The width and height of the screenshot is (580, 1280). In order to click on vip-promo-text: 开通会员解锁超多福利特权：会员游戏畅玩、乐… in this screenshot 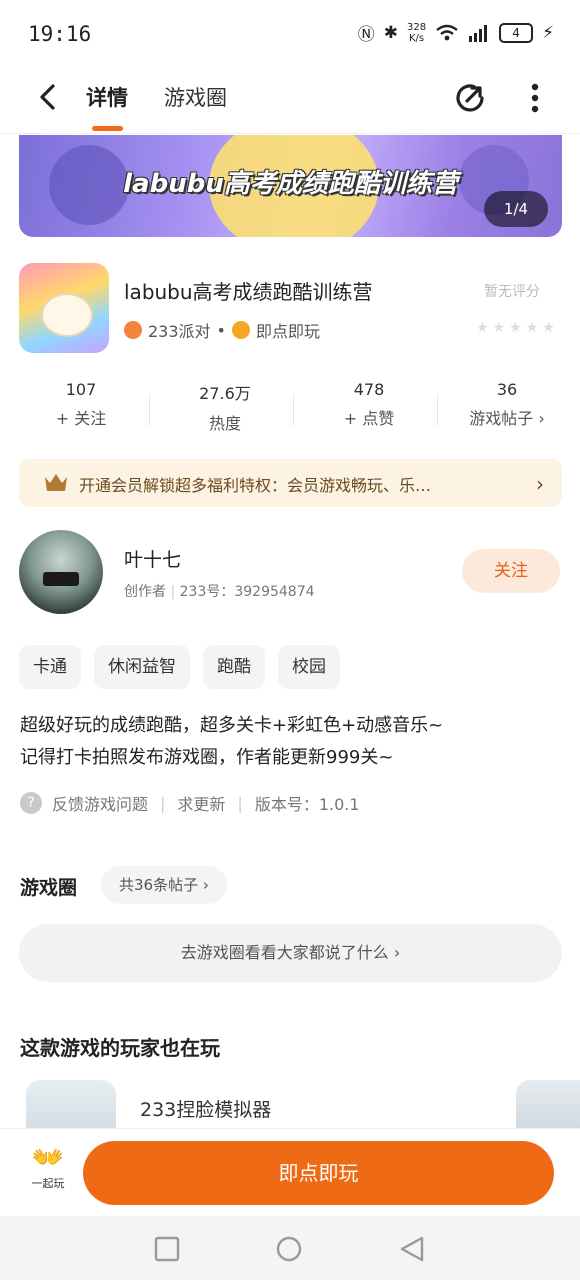, I will do `click(255, 485)`.